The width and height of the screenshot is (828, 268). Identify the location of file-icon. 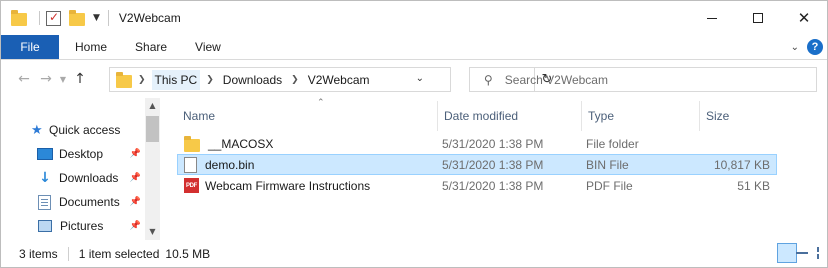
(190, 164).